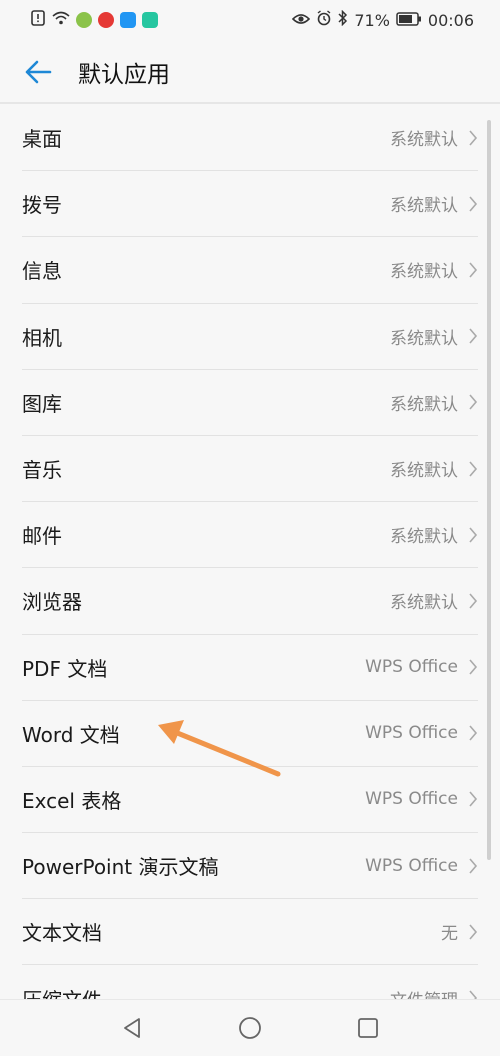  What do you see at coordinates (372, 20) in the screenshot?
I see `battery-percent: 71%` at bounding box center [372, 20].